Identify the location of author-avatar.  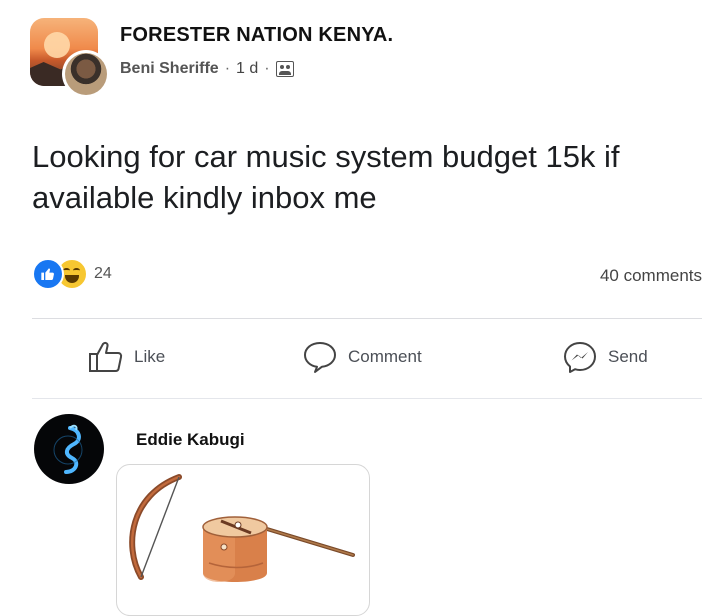
(86, 74).